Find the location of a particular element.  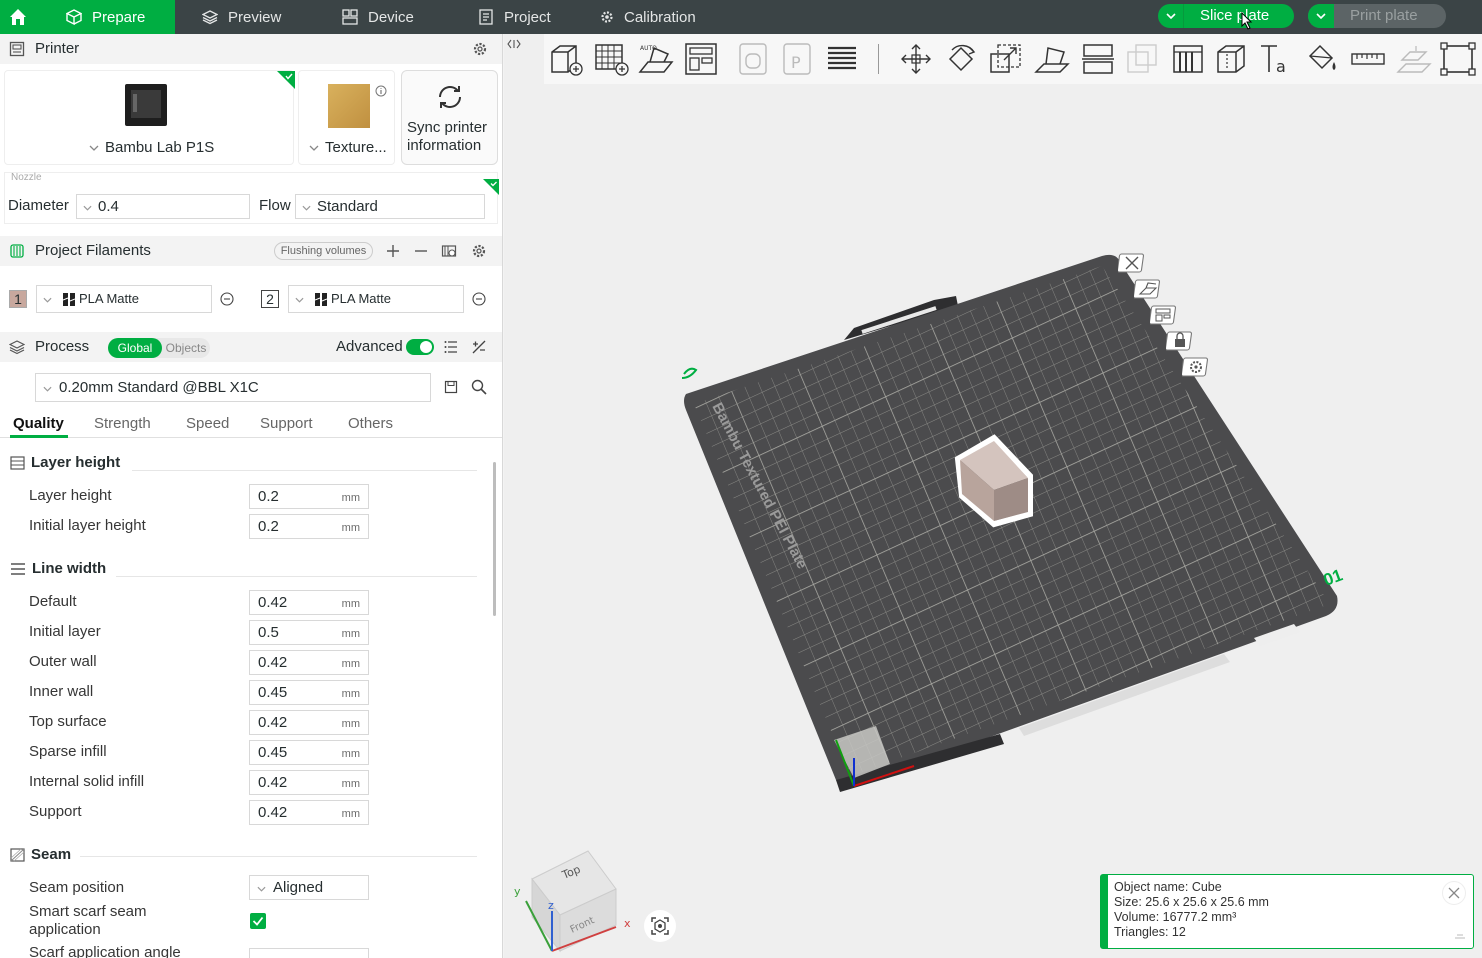

print-plate-button: Print plate is located at coordinates (1384, 15).